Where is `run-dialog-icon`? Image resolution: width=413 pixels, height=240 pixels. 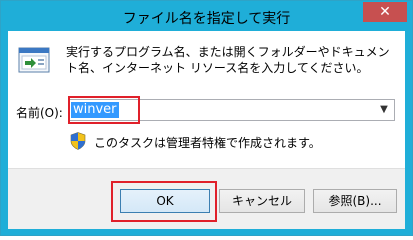 run-dialog-icon is located at coordinates (34, 60).